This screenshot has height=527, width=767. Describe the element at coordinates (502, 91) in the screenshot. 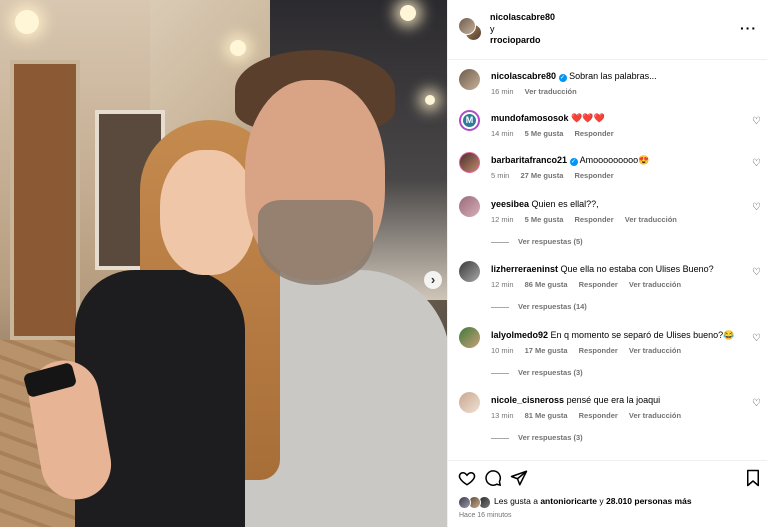

I see `caption-time: 16 min` at that location.